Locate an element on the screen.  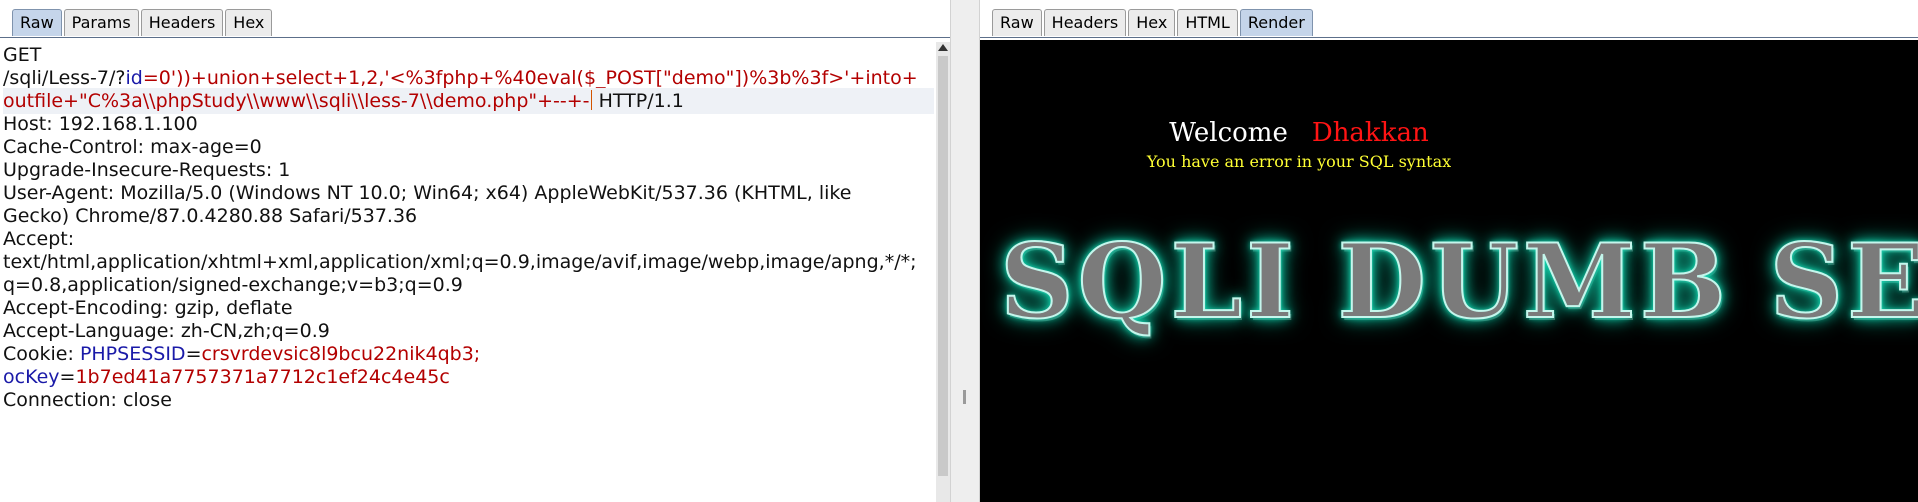
request-tabs: Raw Params Headers Hex is located at coordinates (143, 22).